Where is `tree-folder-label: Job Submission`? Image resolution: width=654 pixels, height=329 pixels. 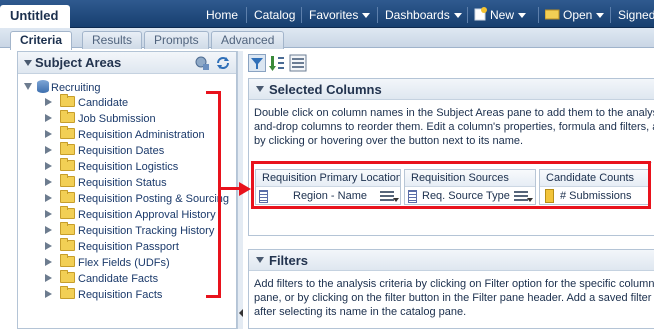 tree-folder-label: Job Submission is located at coordinates (117, 119).